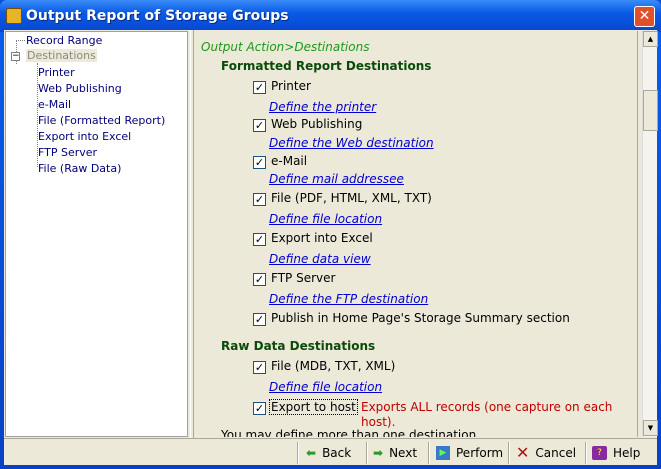  I want to click on excel-checkbox: ✓, so click(259, 239).